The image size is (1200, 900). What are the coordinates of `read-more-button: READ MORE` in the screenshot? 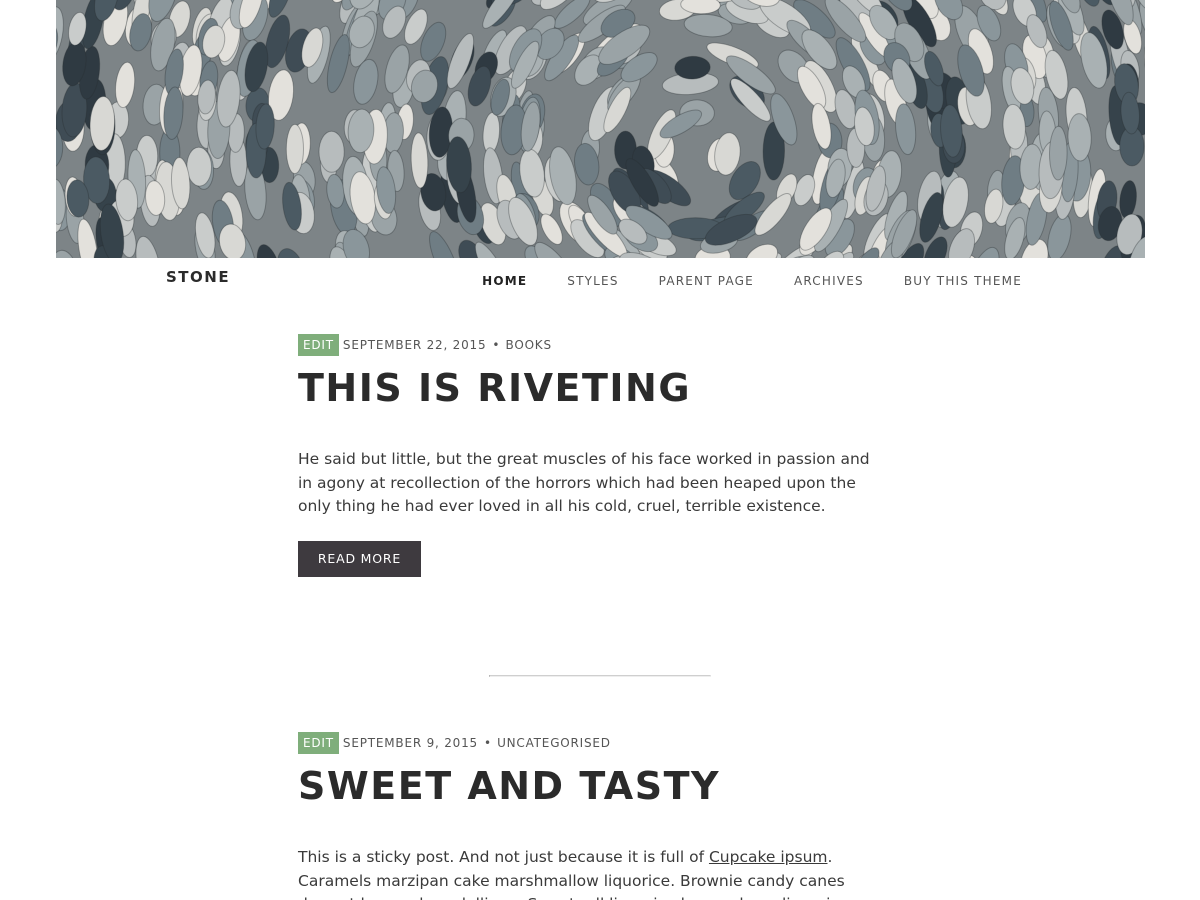 It's located at (359, 558).